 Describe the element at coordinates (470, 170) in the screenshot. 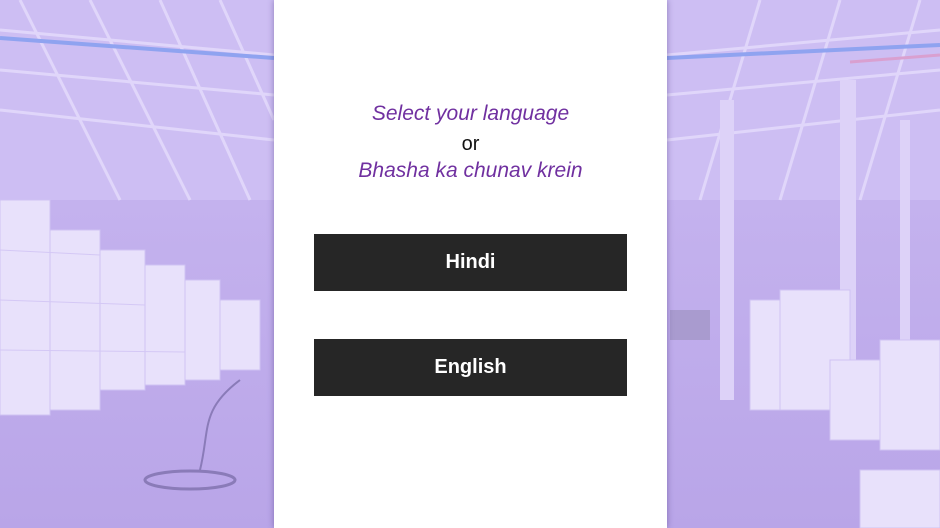

I see `select-language-prompt-hindi: Bhasha ka chunav krein` at that location.